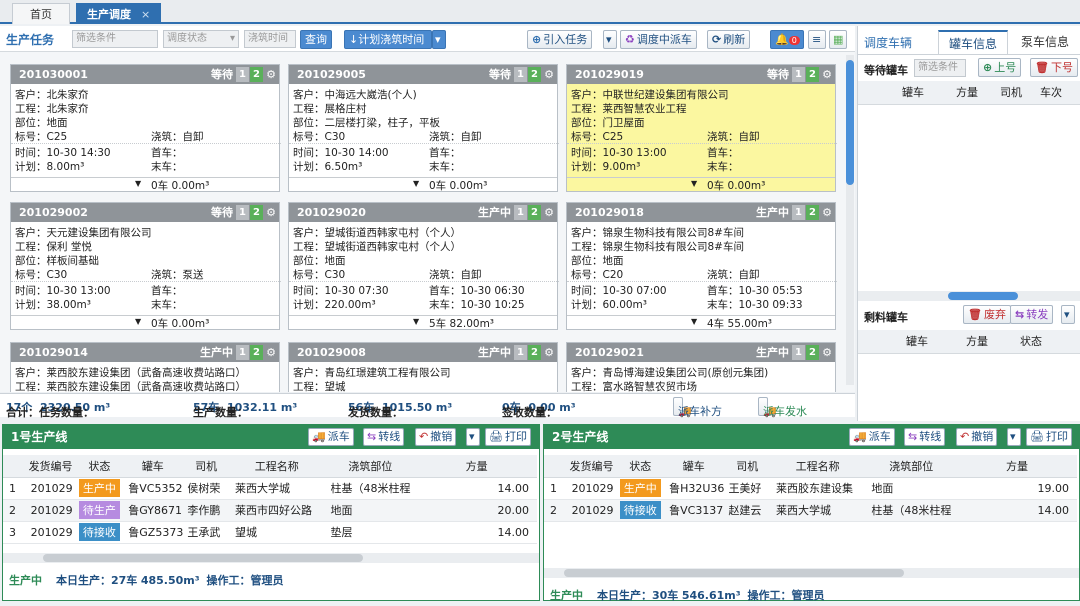  Describe the element at coordinates (1045, 42) in the screenshot. I see `tab-pump-info: 泵车信息` at that location.